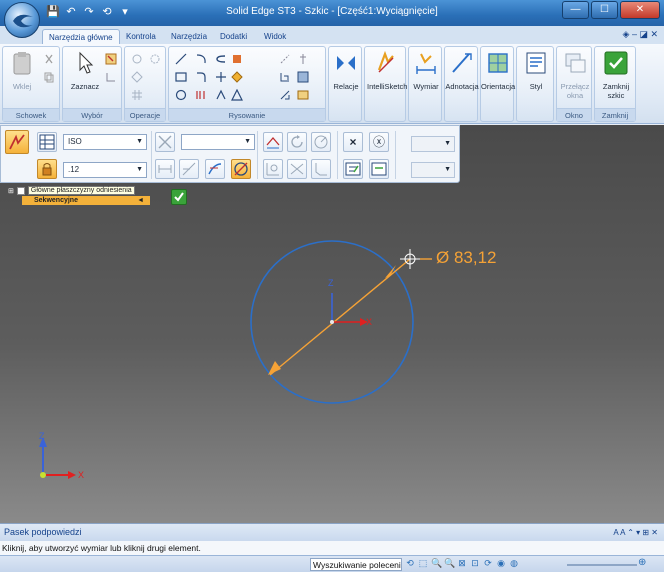  I want to click on chevron-down-icon: ▼, so click(247, 141).